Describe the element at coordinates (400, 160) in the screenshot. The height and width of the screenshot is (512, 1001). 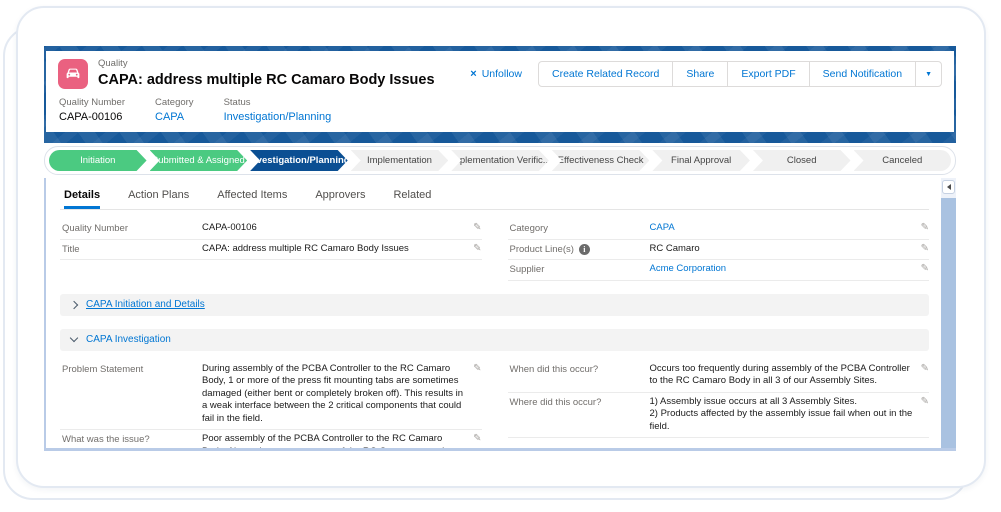
I see `stage-implementation: Implementation` at that location.